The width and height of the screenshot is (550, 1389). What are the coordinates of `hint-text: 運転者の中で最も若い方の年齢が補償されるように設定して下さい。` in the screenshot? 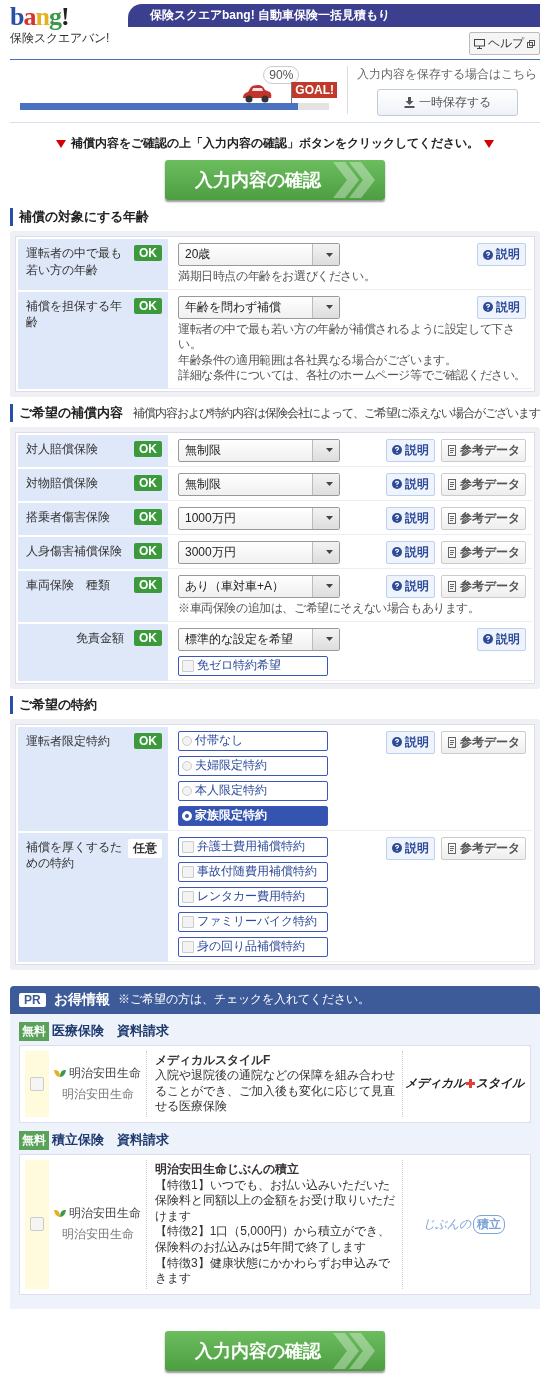 It's located at (347, 337).